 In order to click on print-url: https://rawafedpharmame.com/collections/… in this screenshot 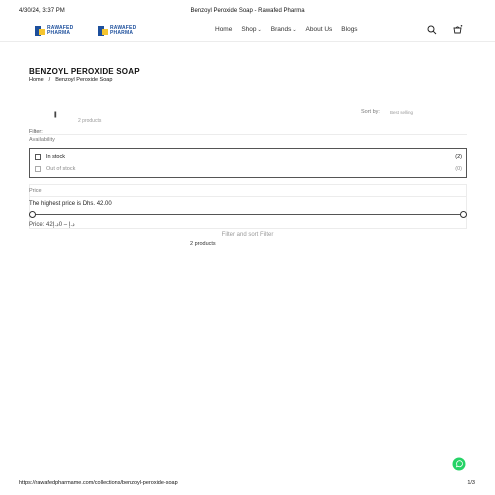, I will do `click(98, 483)`.